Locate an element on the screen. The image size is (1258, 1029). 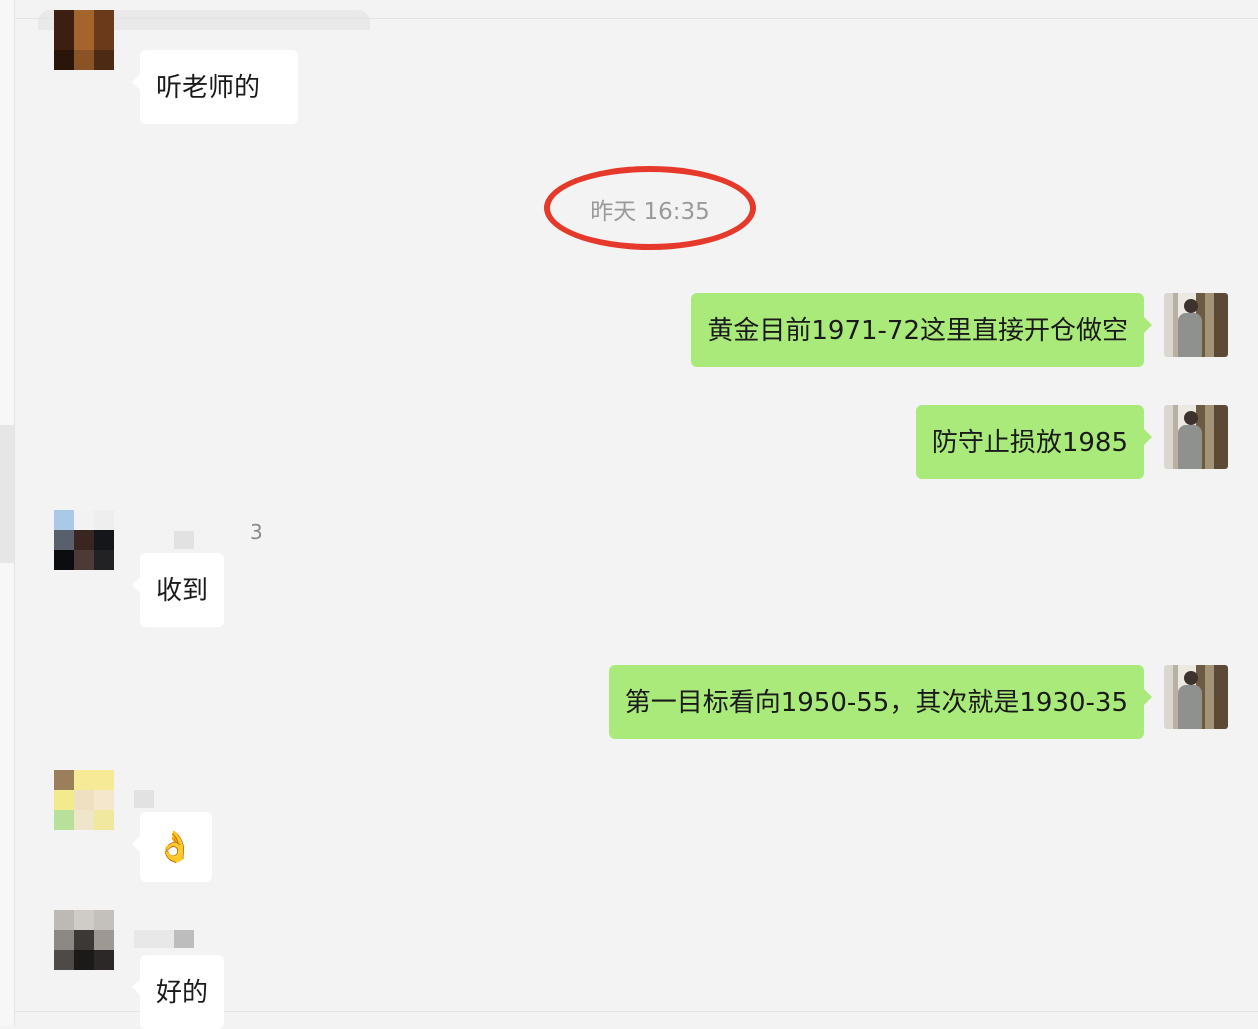
message-text: 防守止损放1985 is located at coordinates (1029, 443).